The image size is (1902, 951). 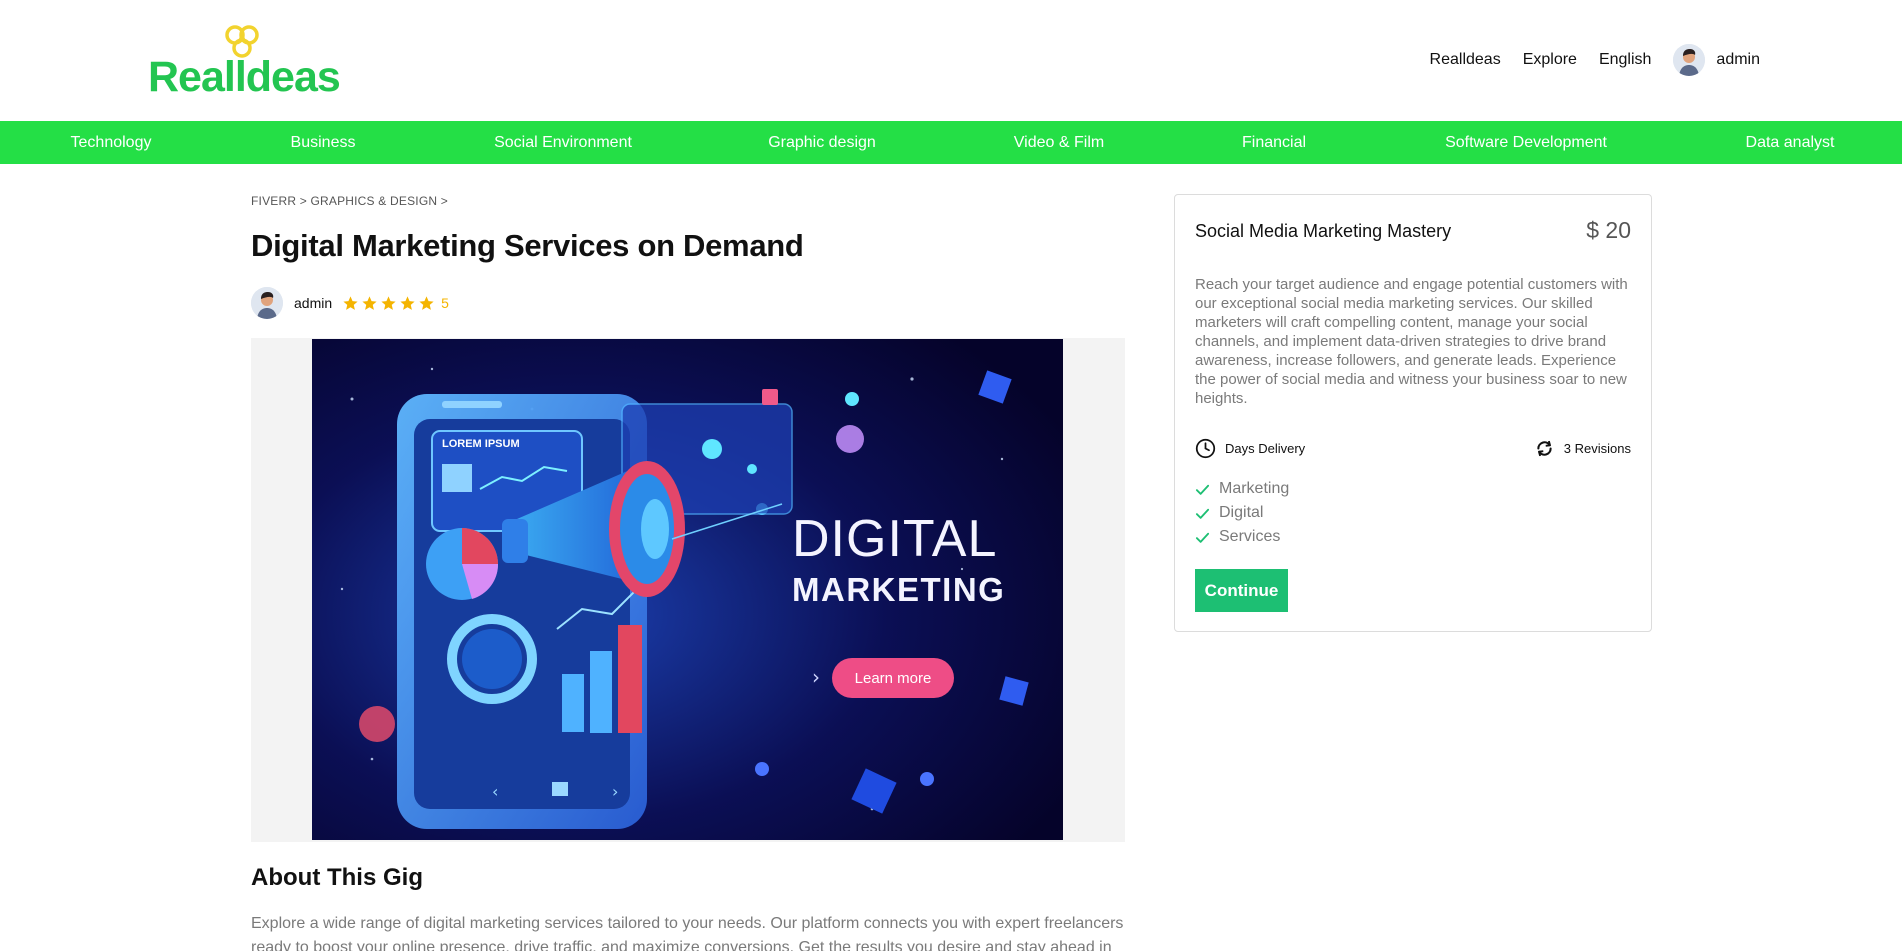 What do you see at coordinates (893, 678) in the screenshot?
I see `image-cta: Learn more` at bounding box center [893, 678].